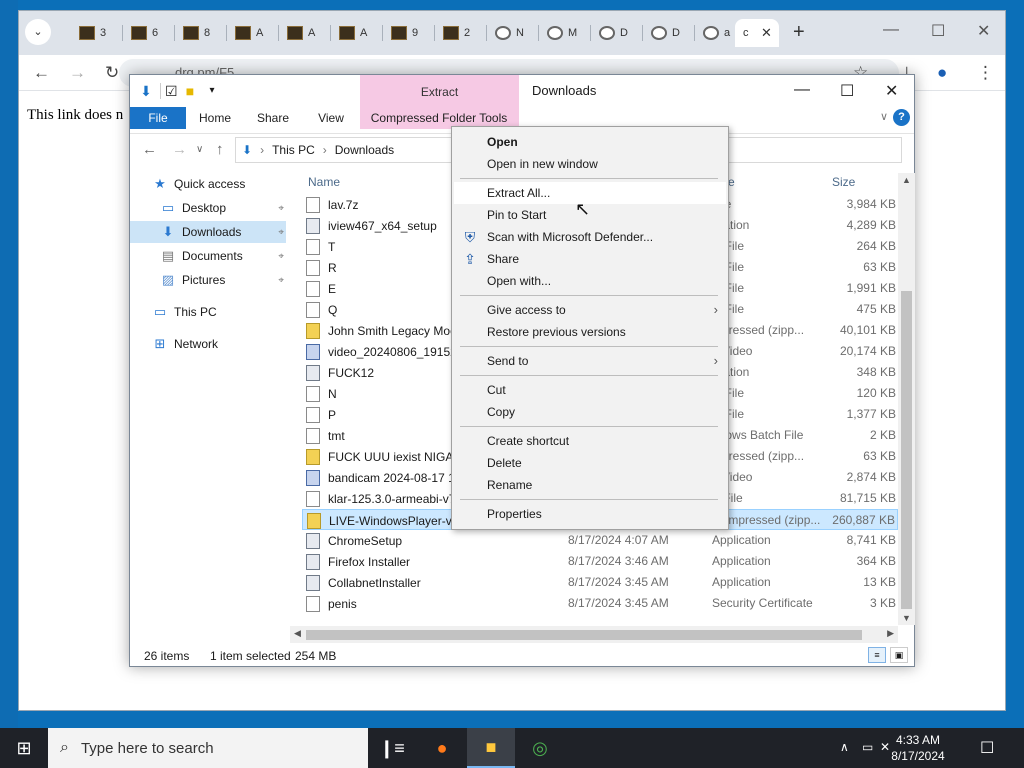 This screenshot has width=1024, height=768. Describe the element at coordinates (540, 748) in the screenshot. I see `chrome-icon: ◎` at that location.